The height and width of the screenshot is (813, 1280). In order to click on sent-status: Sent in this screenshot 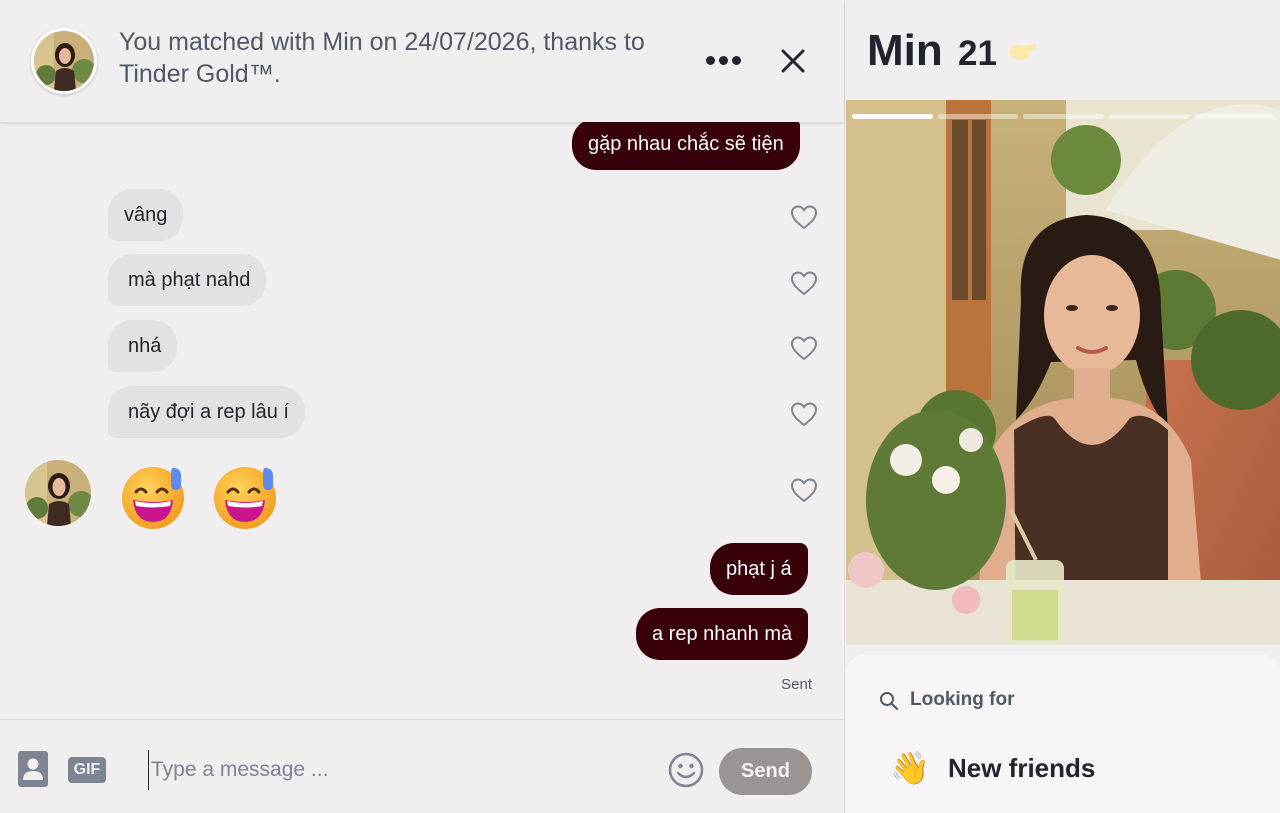, I will do `click(796, 684)`.